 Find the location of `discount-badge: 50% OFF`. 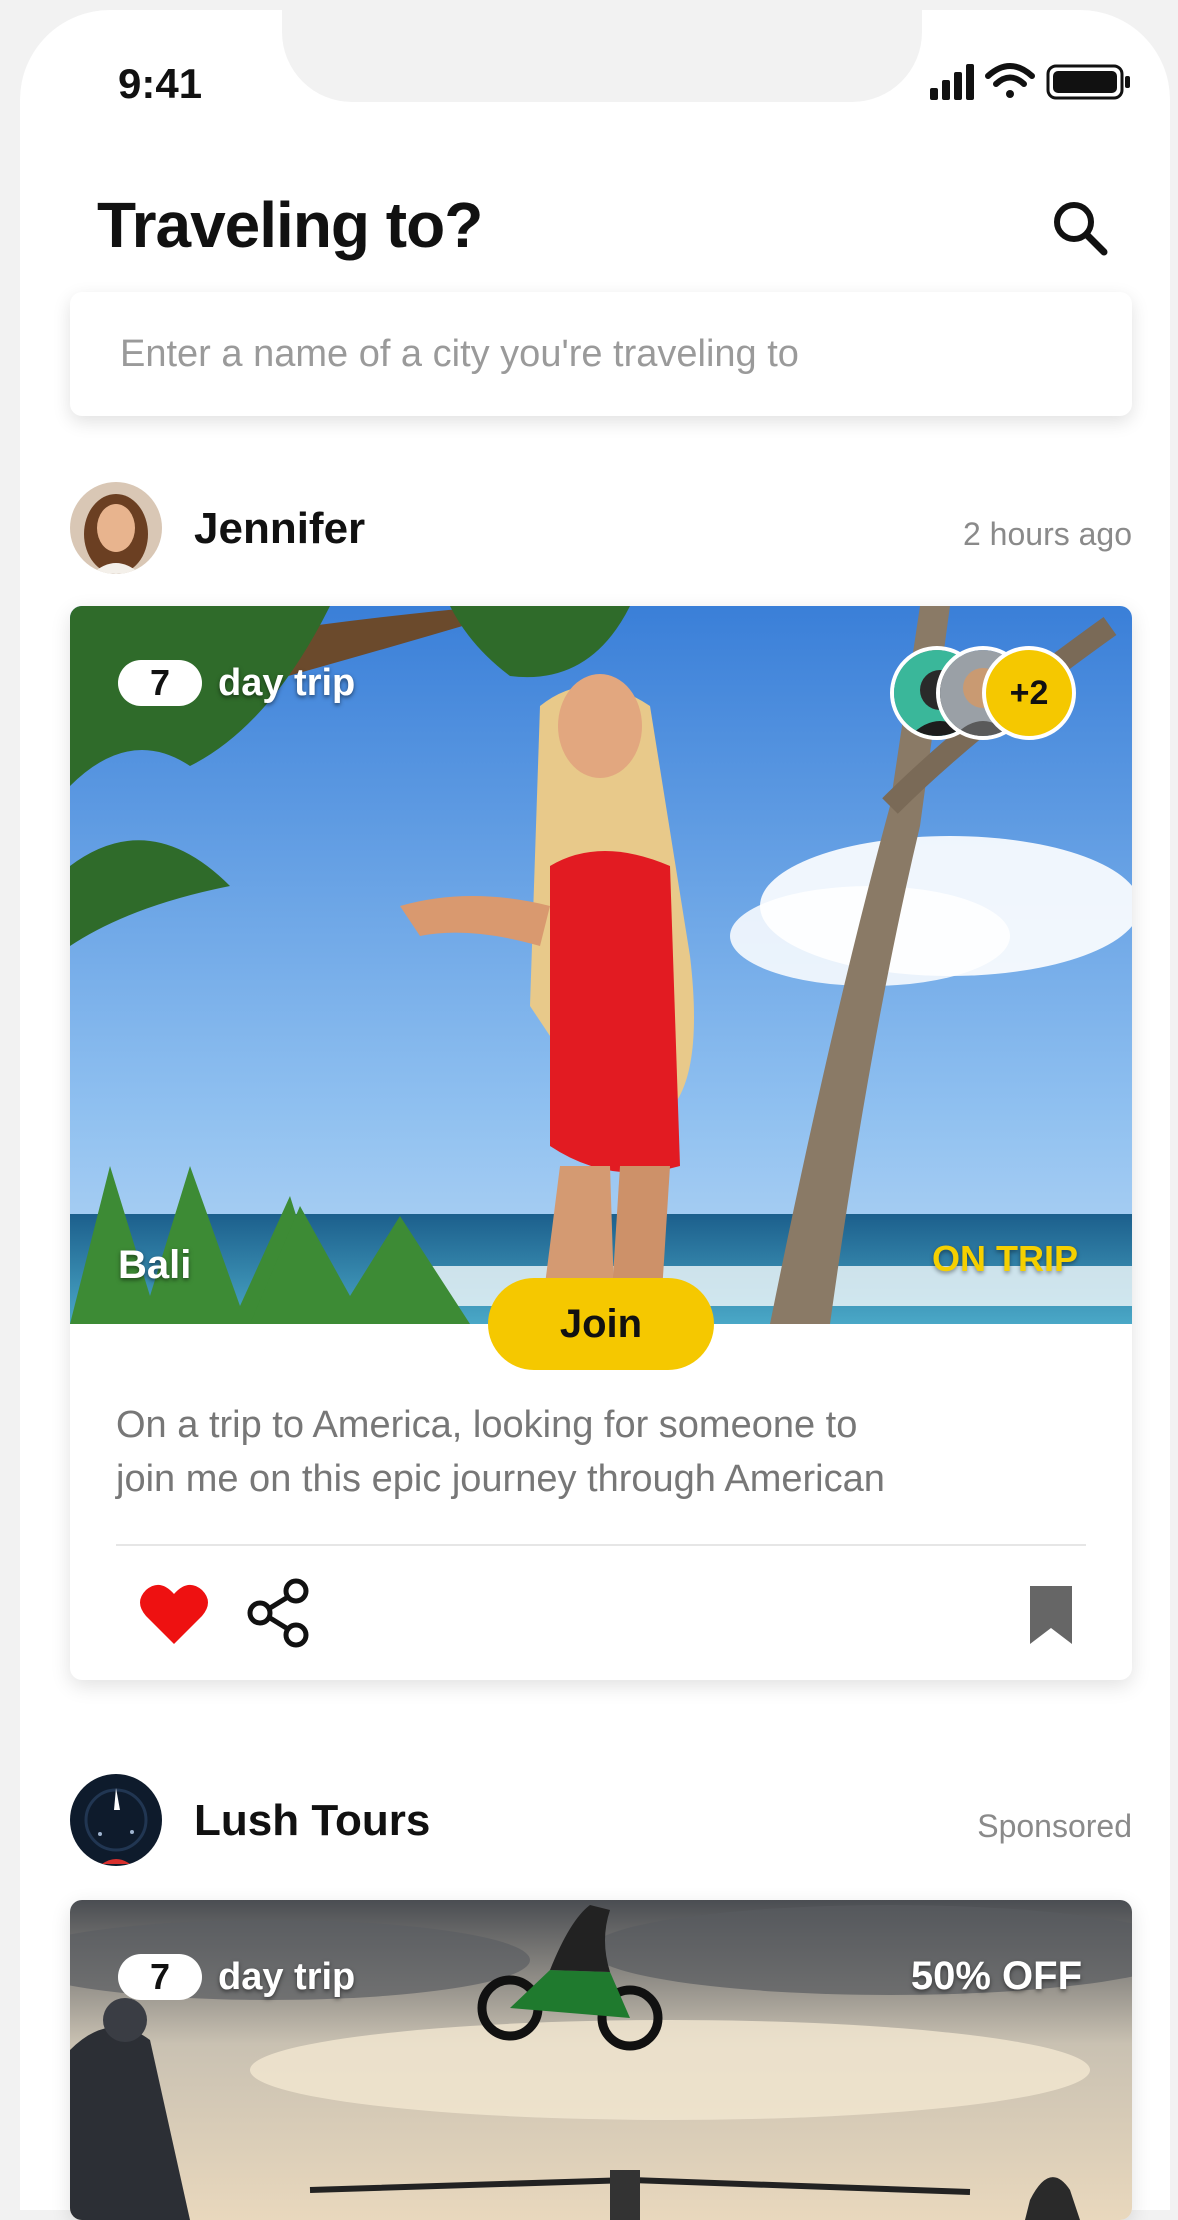

discount-badge: 50% OFF is located at coordinates (996, 1976).